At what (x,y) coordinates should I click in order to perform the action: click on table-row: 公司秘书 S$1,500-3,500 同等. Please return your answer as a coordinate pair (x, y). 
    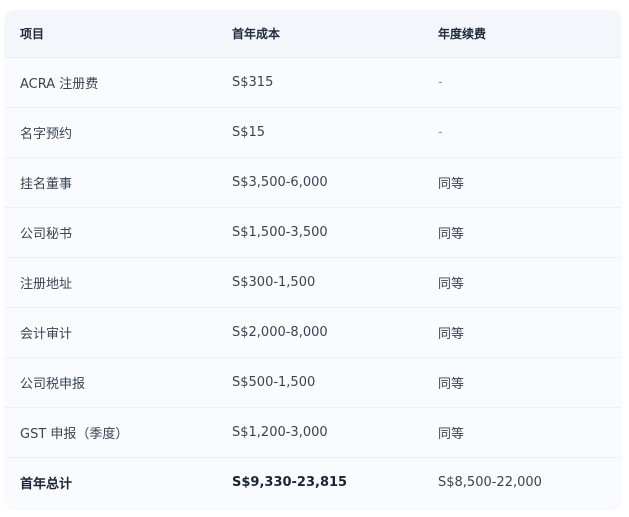
    Looking at the image, I should click on (313, 232).